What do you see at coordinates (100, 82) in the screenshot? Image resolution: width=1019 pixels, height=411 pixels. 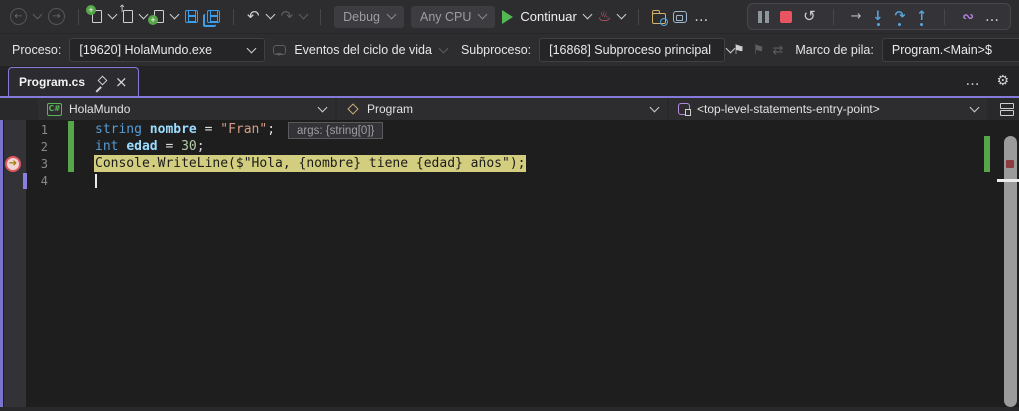 I see `pin-tab-icon` at bounding box center [100, 82].